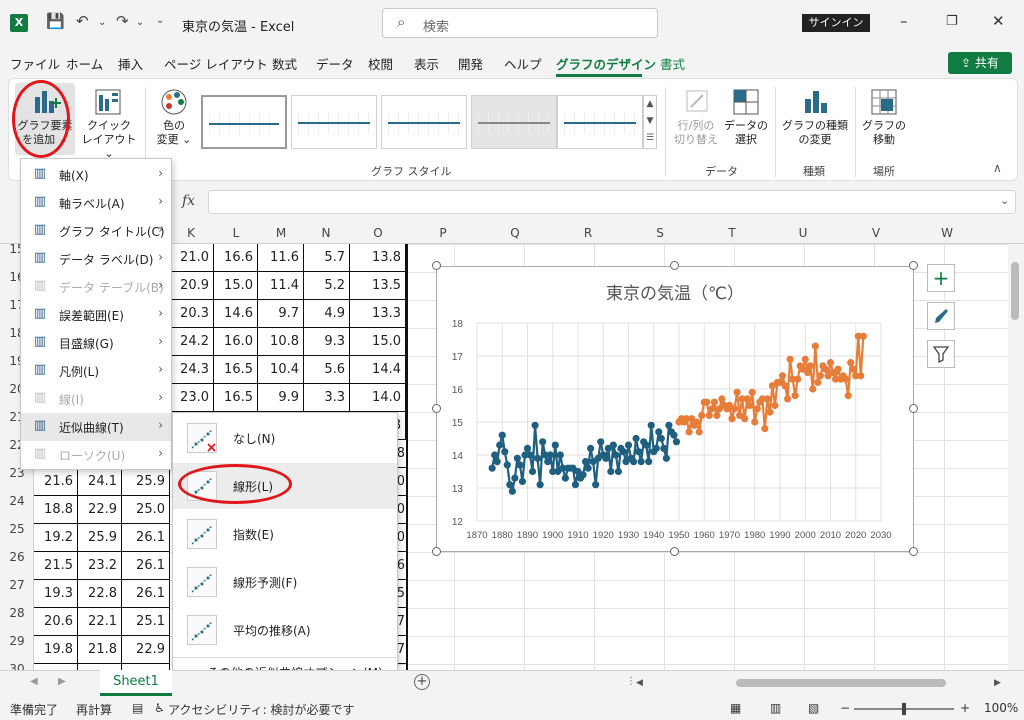  I want to click on tab-page-layout: ページ レイアウト, so click(216, 63).